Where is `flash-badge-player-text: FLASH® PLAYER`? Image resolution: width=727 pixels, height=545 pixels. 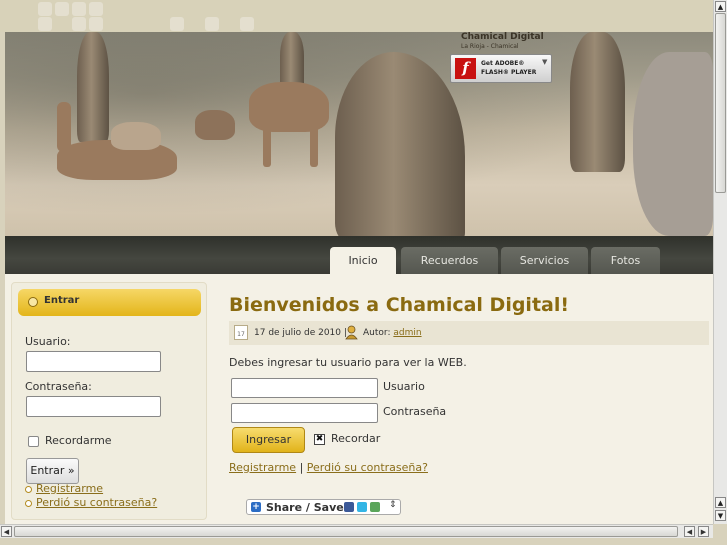
flash-badge-player-text: FLASH® PLAYER is located at coordinates (509, 72).